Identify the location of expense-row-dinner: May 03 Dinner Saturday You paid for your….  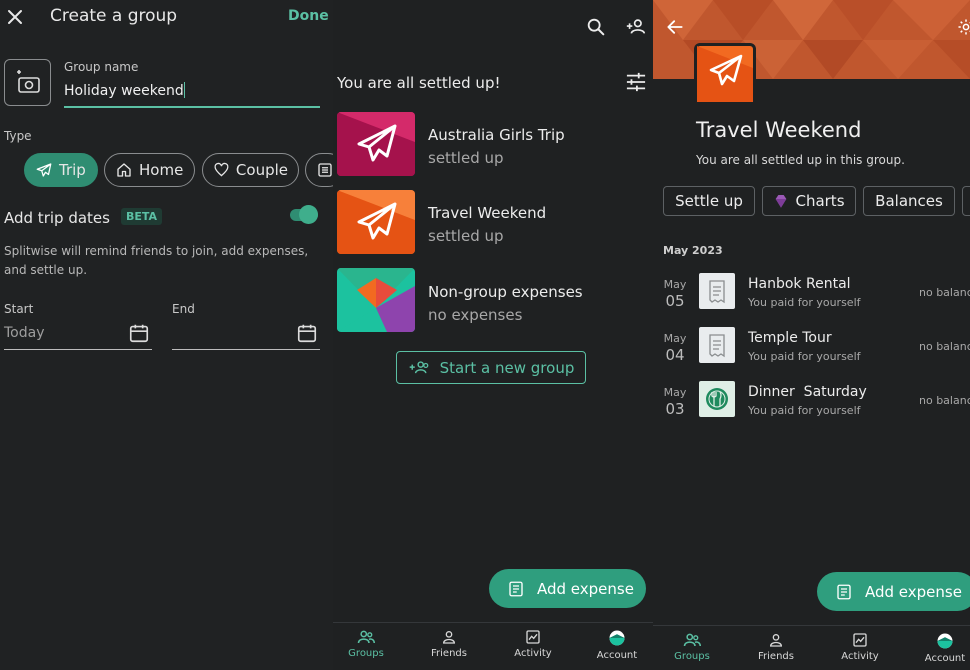
(811, 400).